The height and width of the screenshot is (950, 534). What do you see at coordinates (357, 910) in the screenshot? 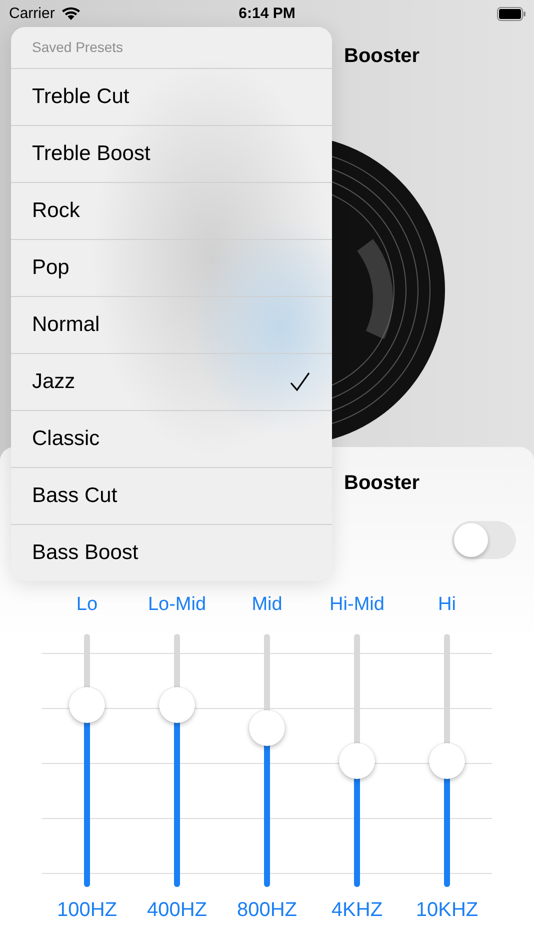
I see `frequency-label: 4KHZ` at bounding box center [357, 910].